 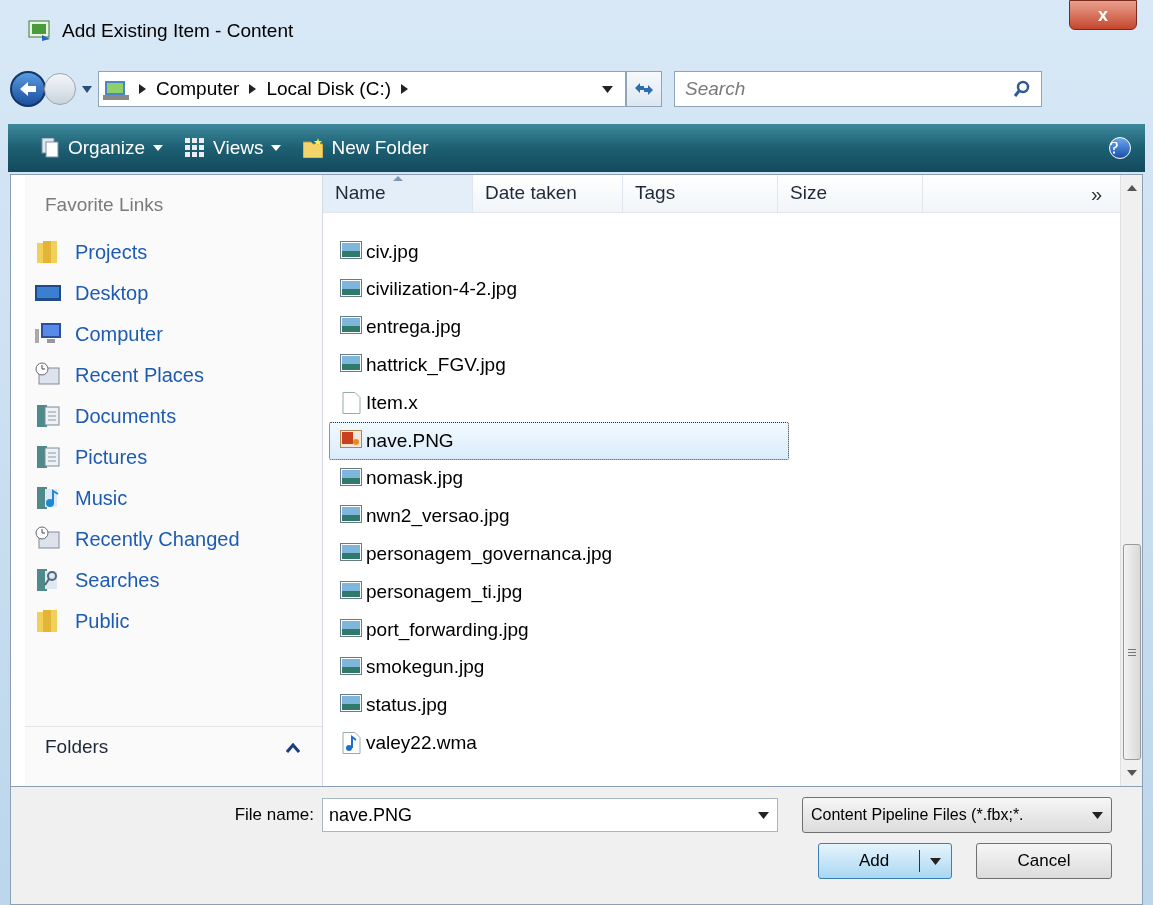 What do you see at coordinates (1131, 188) in the screenshot?
I see `scroll-up-icon` at bounding box center [1131, 188].